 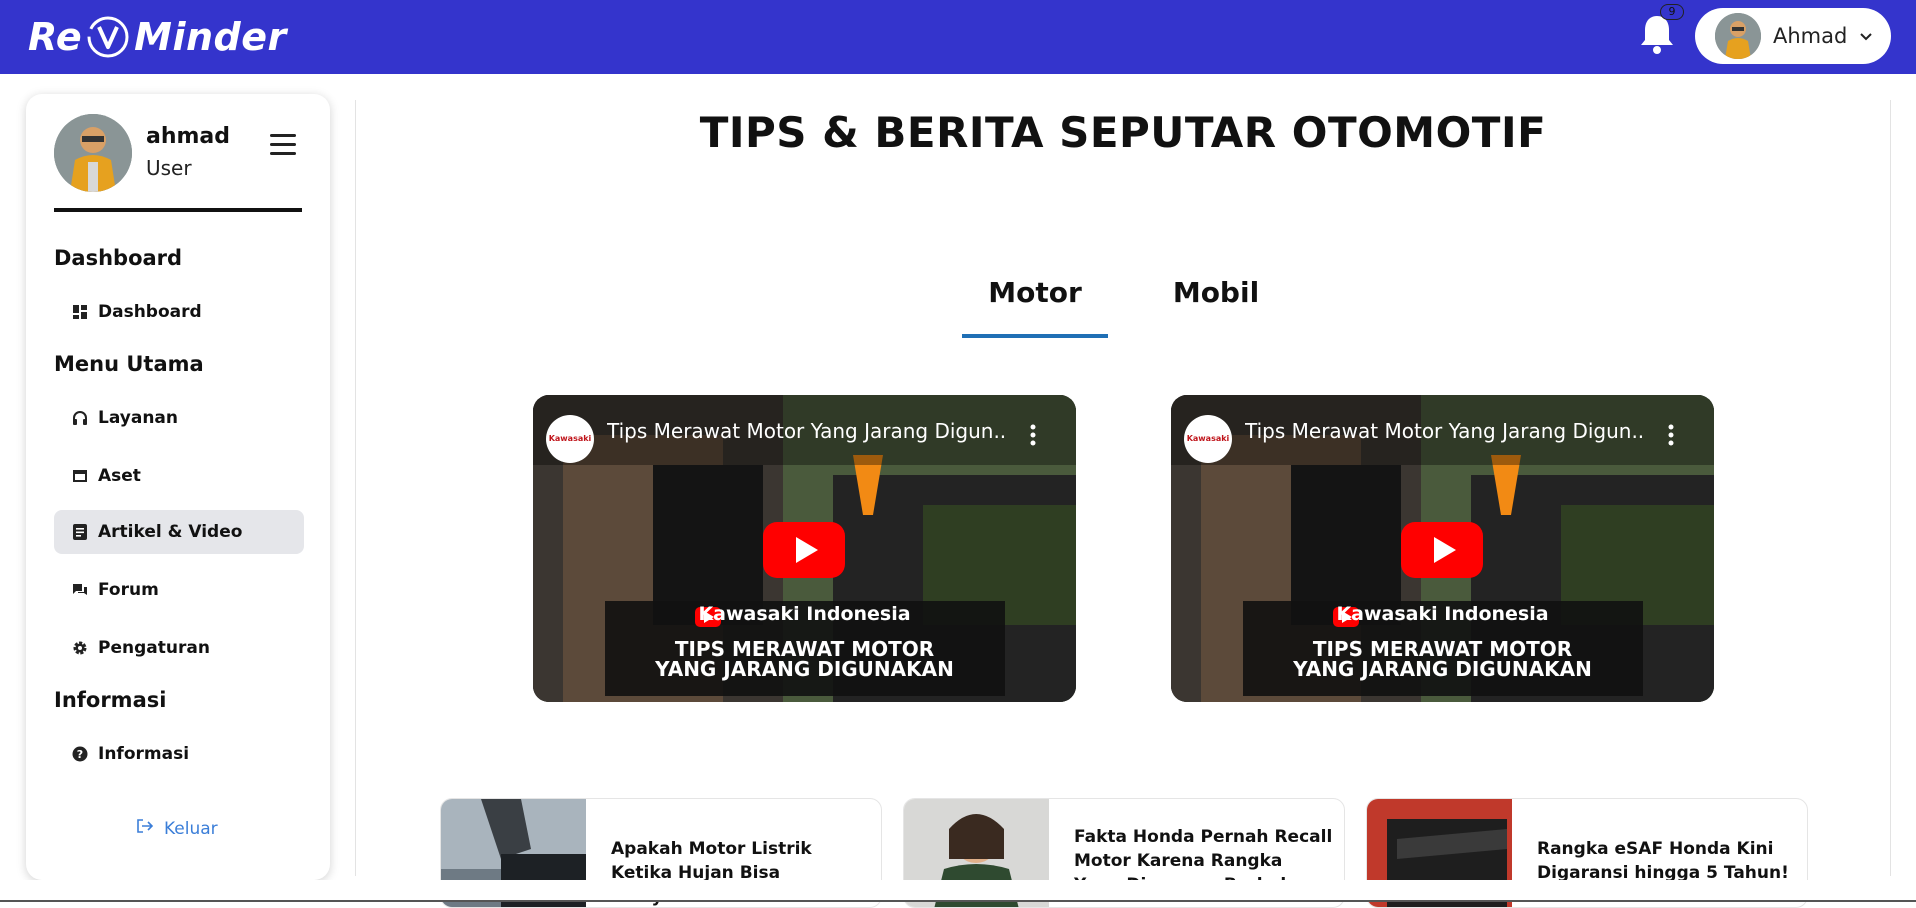 What do you see at coordinates (129, 364) in the screenshot?
I see `section-title-menu-utama: Menu Utama` at bounding box center [129, 364].